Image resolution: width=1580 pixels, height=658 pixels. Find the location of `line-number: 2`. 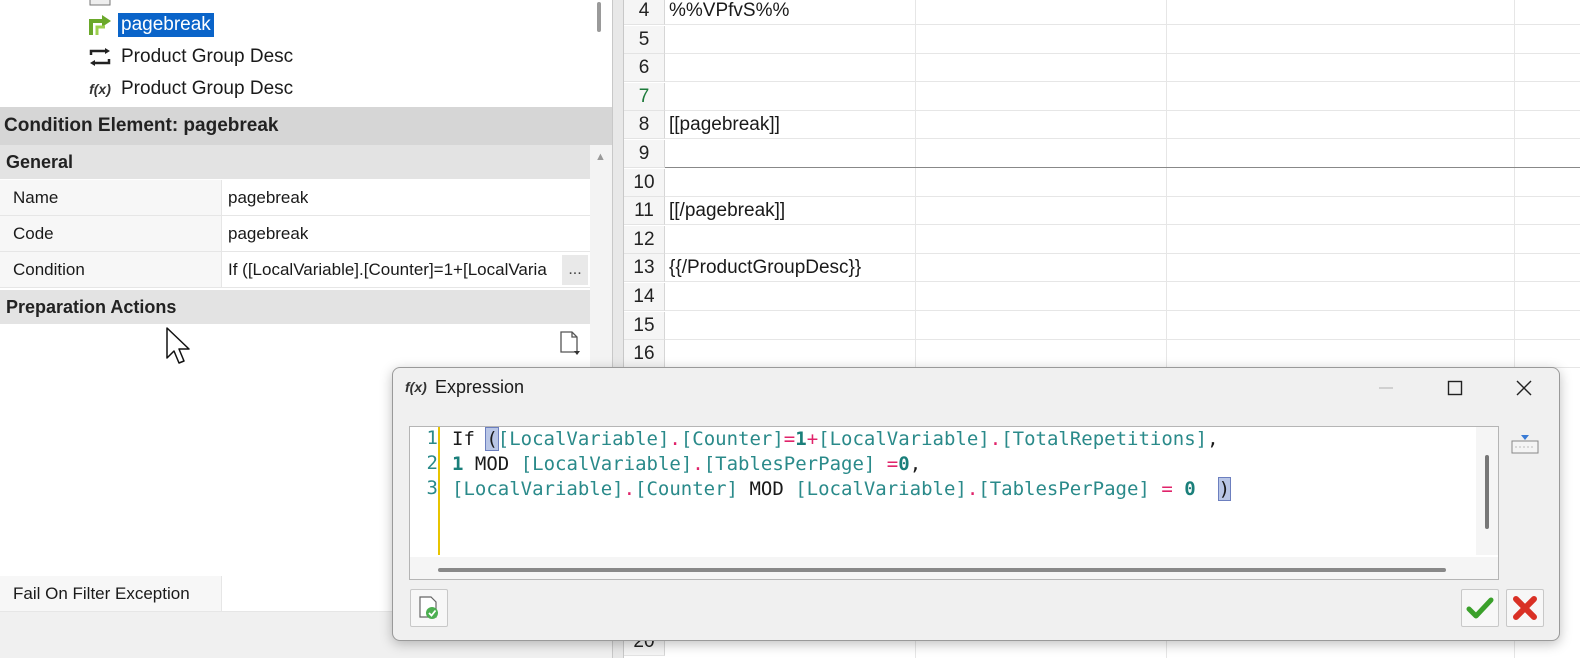

line-number: 2 is located at coordinates (432, 463).